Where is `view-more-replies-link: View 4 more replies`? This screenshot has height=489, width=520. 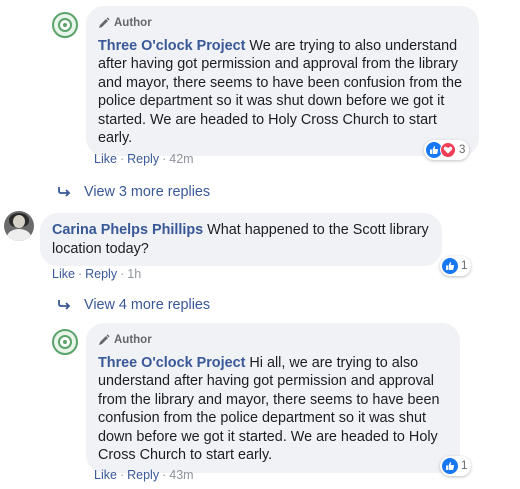 view-more-replies-link: View 4 more replies is located at coordinates (134, 305).